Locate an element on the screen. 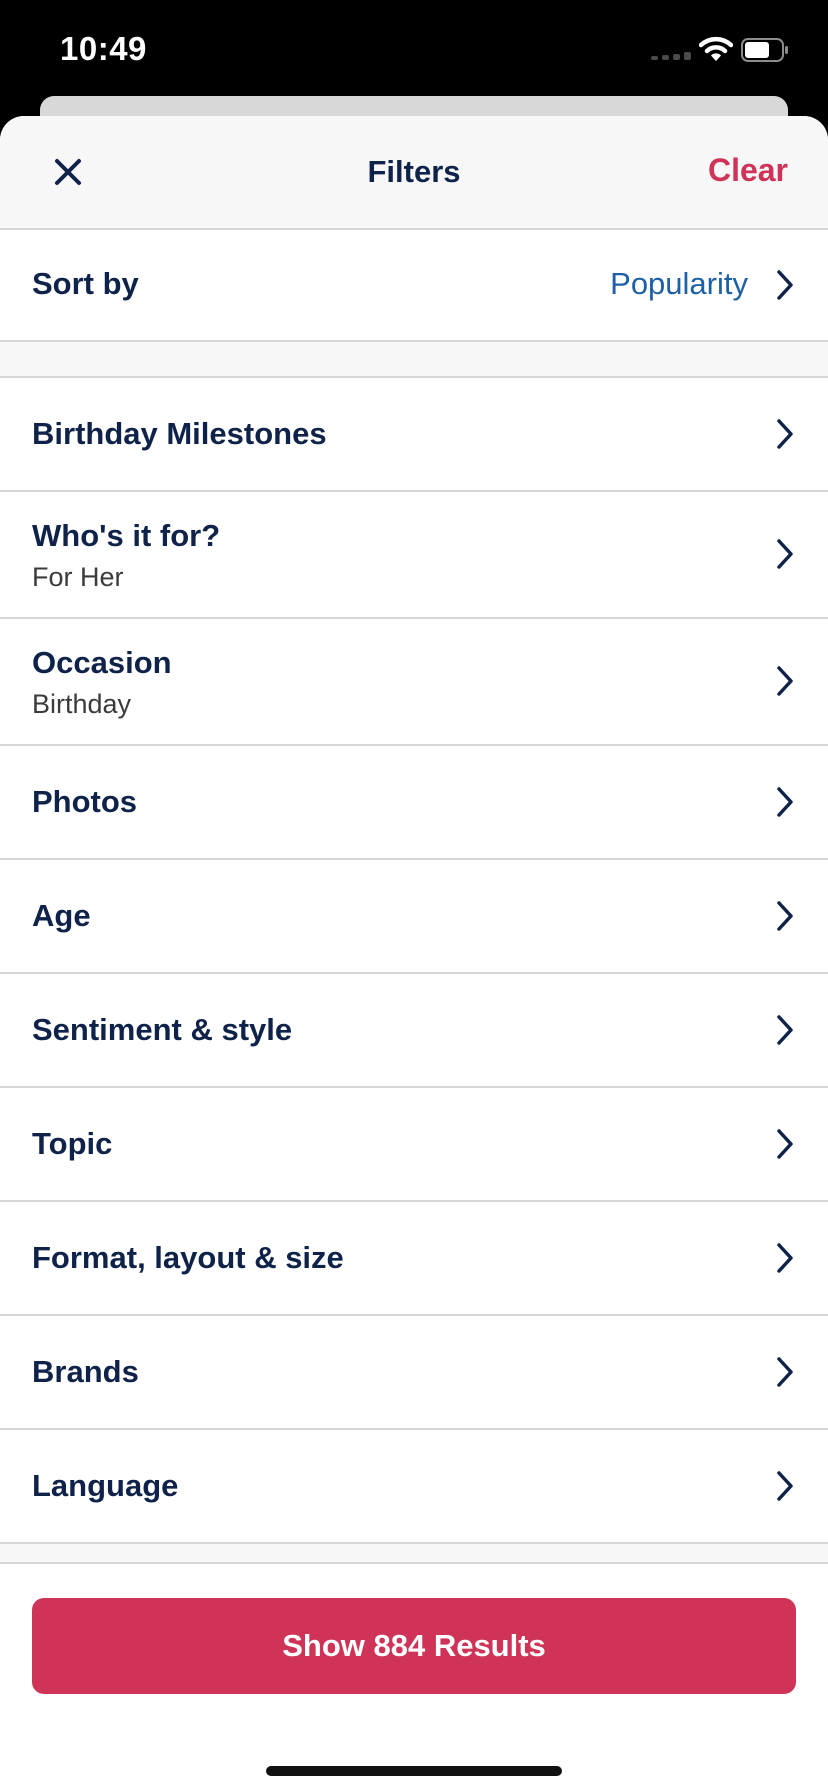  filter-label: Brands is located at coordinates (85, 1371).